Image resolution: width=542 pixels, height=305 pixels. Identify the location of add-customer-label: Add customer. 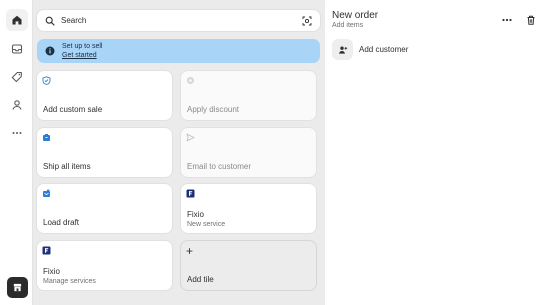
(384, 49).